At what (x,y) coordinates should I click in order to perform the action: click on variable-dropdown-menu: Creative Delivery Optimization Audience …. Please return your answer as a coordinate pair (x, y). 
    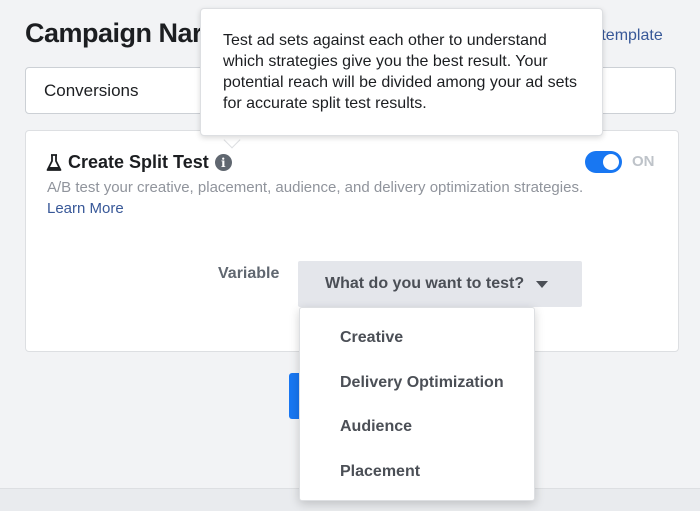
    Looking at the image, I should click on (417, 404).